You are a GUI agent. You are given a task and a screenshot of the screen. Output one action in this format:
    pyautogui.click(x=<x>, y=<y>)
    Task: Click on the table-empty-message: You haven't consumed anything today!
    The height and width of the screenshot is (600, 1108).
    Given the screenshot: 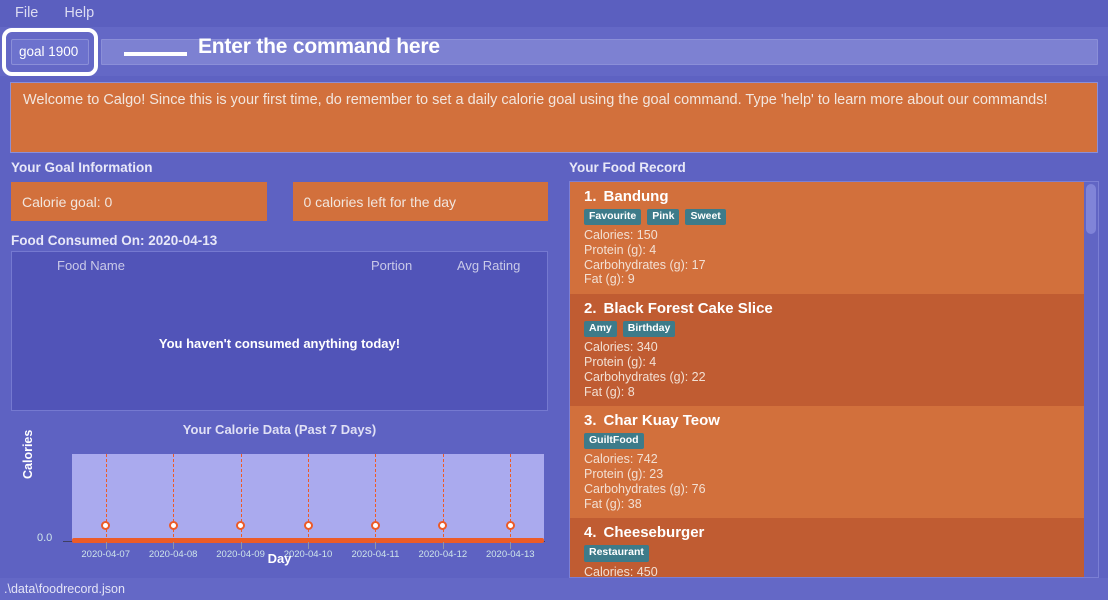 What is the action you would take?
    pyautogui.click(x=279, y=343)
    